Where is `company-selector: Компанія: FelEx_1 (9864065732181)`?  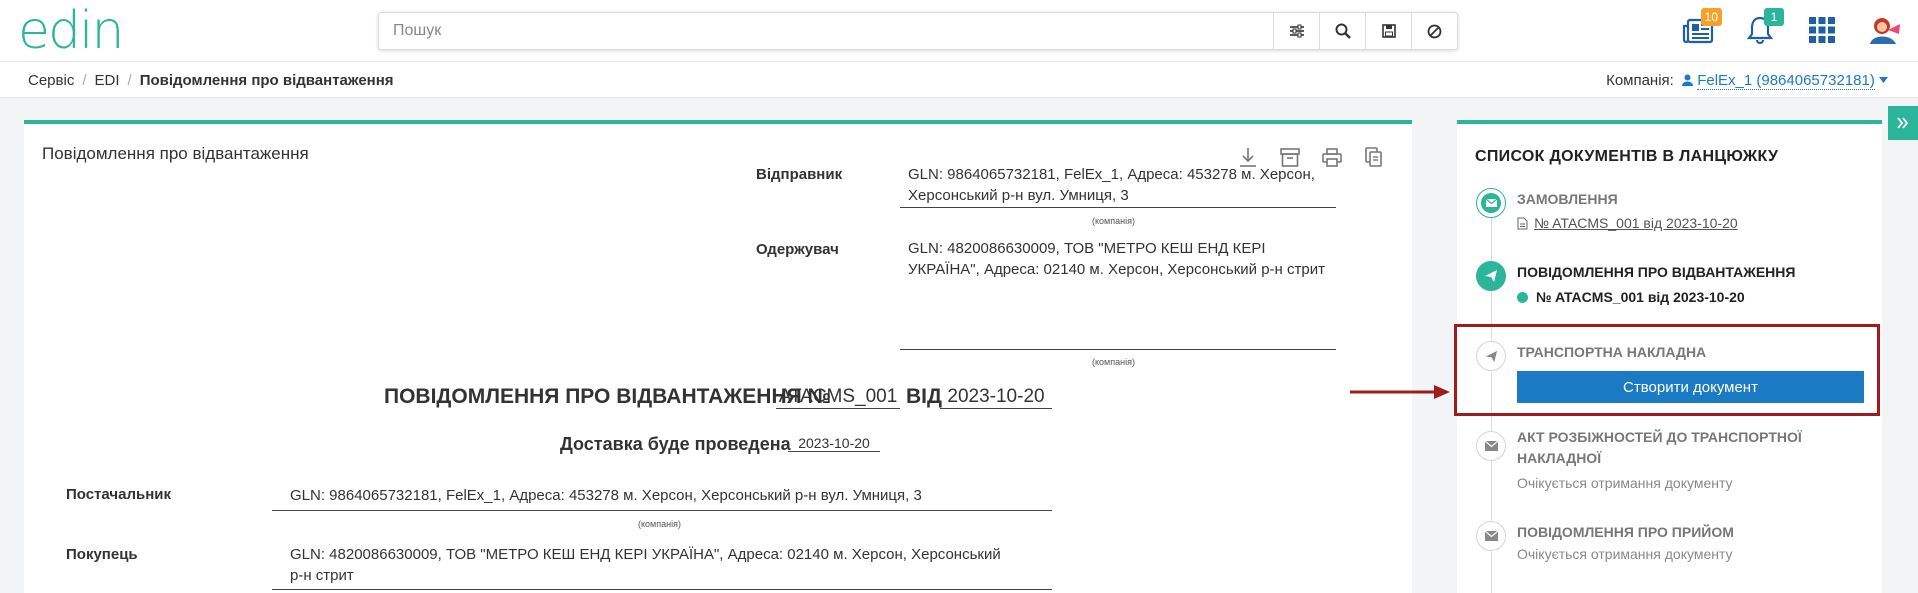
company-selector: Компанія: FelEx_1 (9864065732181) is located at coordinates (1747, 81).